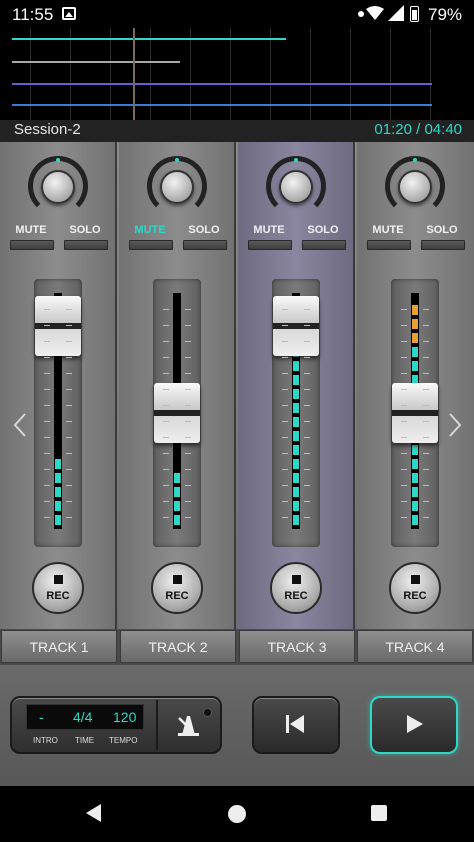 This screenshot has width=474, height=842. Describe the element at coordinates (455, 425) in the screenshot. I see `chevron-right-icon` at that location.